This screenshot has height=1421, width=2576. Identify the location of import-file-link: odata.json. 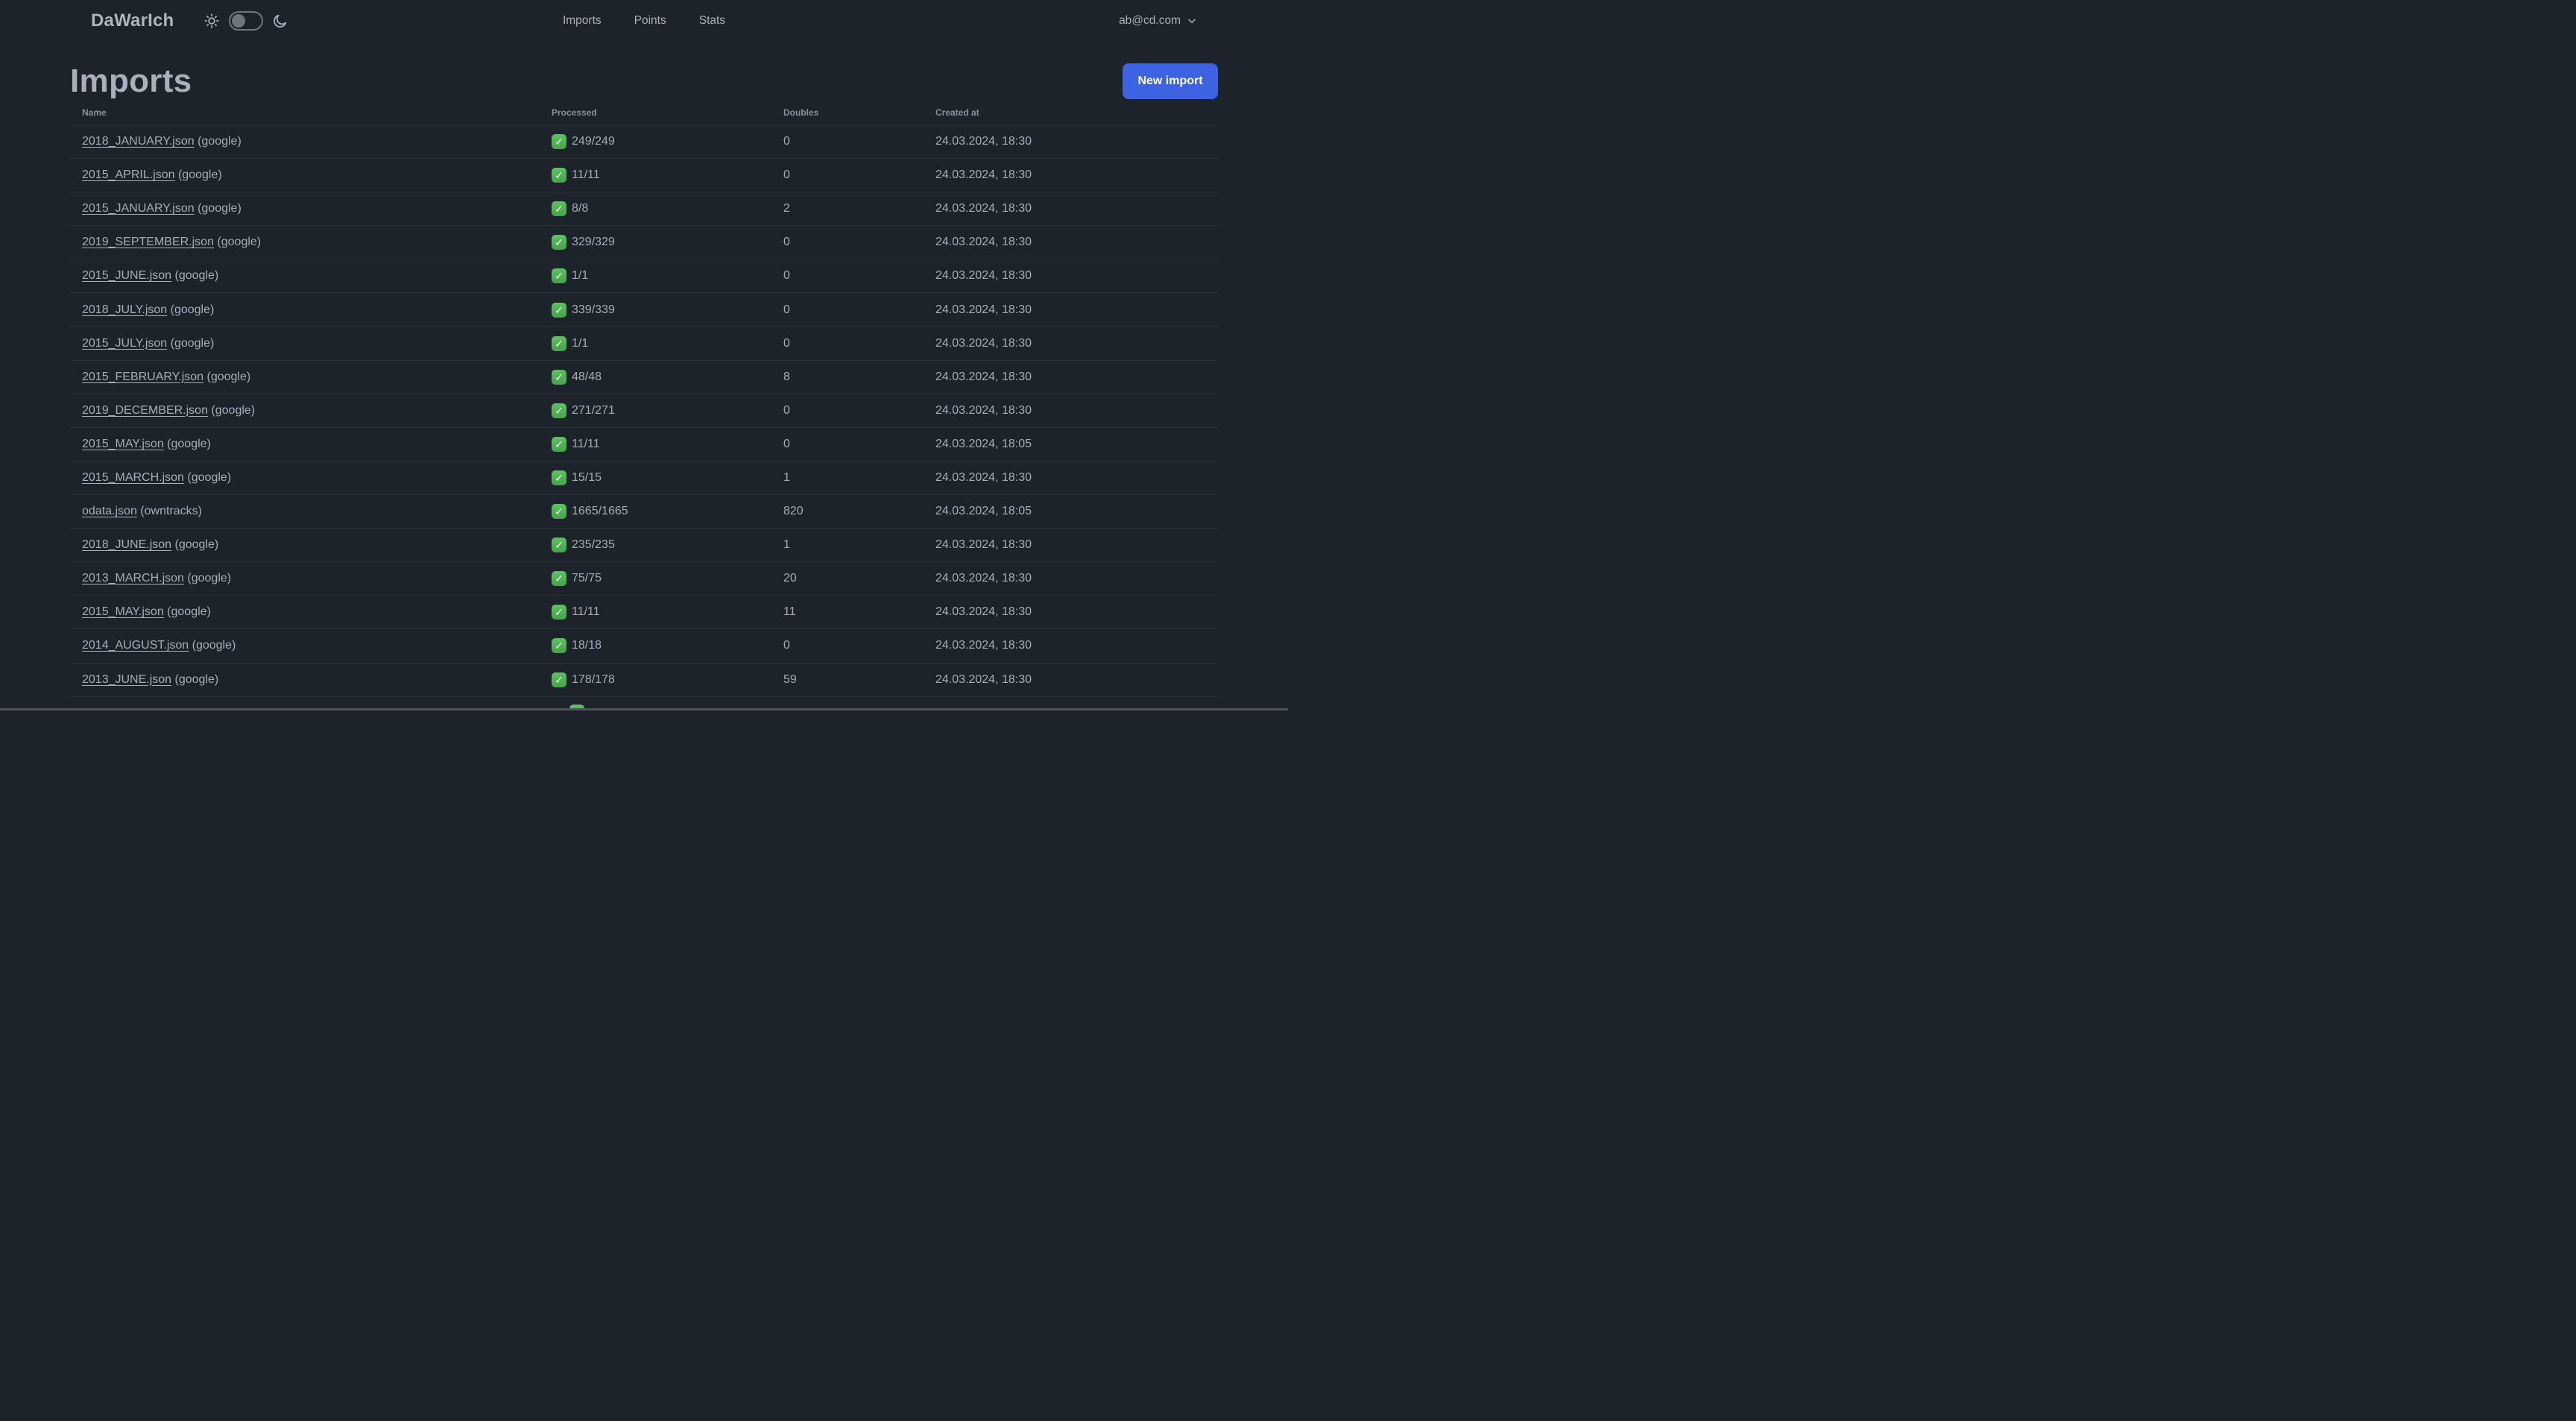
(110, 511).